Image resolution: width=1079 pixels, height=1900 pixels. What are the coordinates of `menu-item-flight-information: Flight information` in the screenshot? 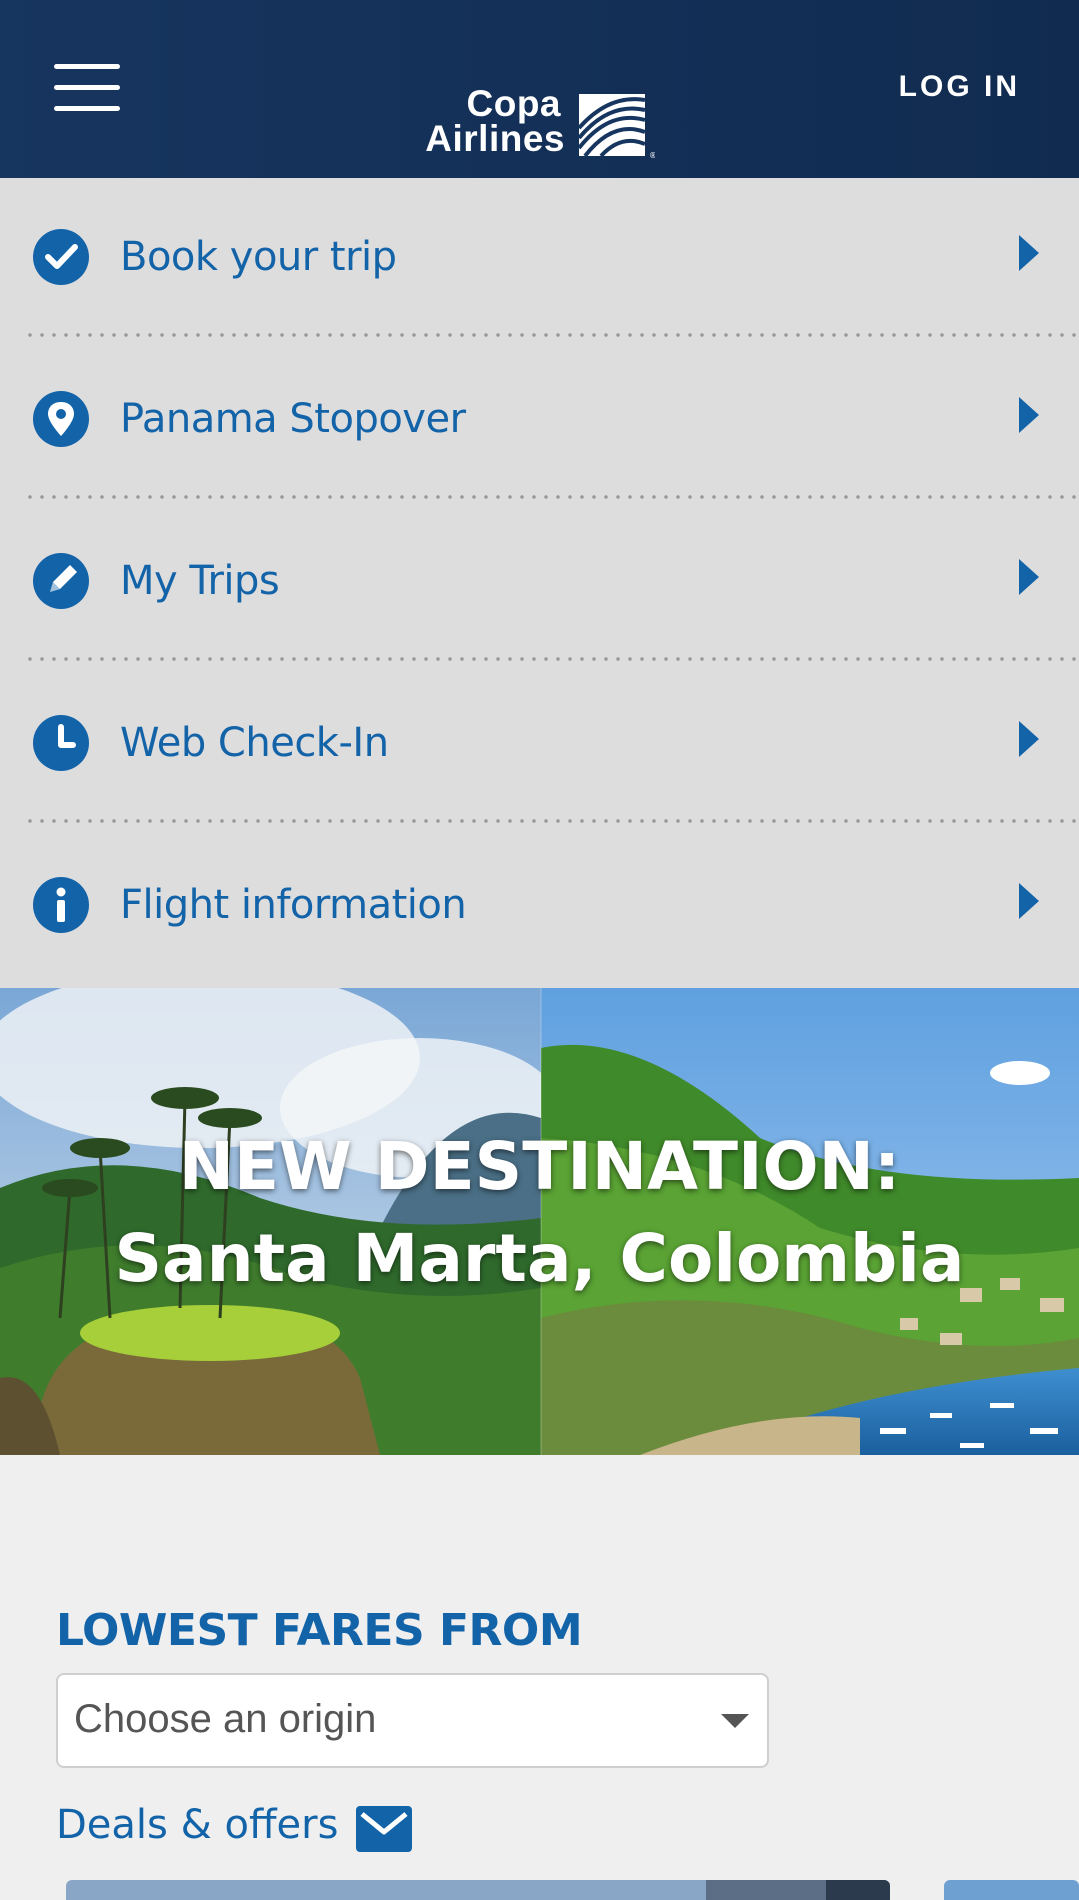 It's located at (539, 907).